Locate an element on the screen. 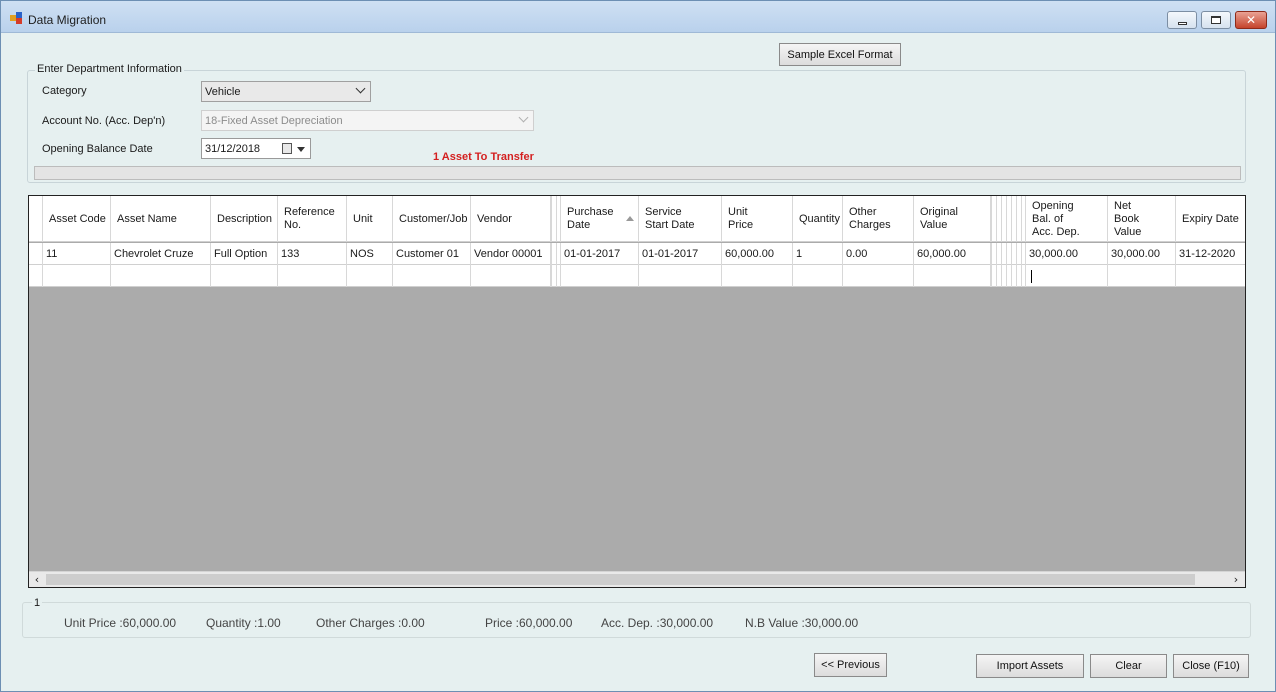 The width and height of the screenshot is (1276, 692). transfer-status: 1 Asset To Transfer is located at coordinates (483, 157).